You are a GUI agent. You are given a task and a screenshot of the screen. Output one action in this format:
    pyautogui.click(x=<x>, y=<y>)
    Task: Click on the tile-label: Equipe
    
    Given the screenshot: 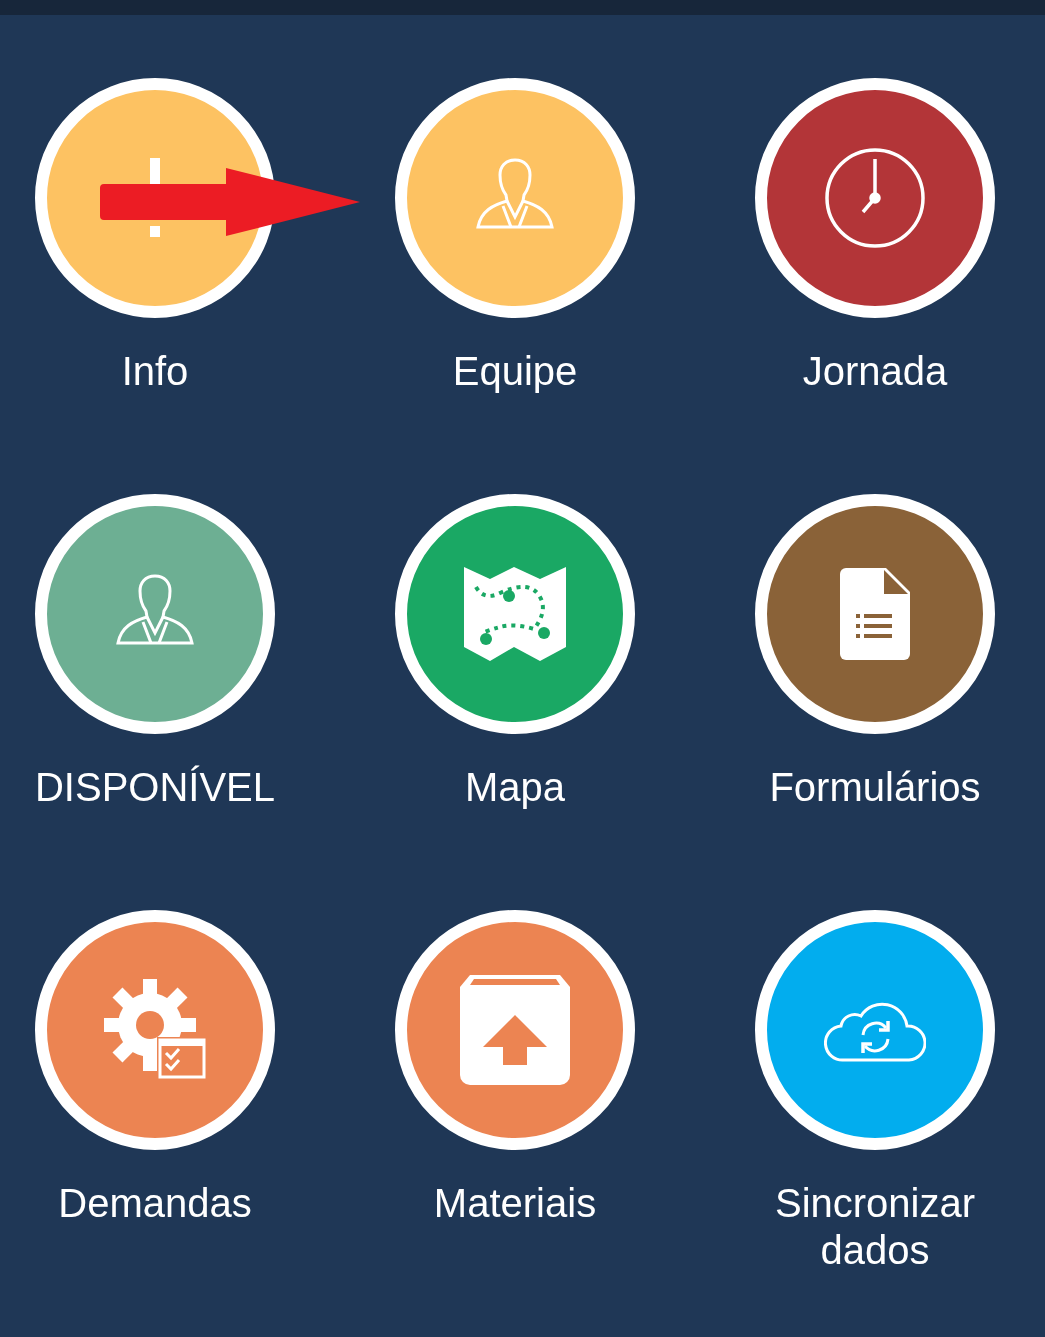 What is the action you would take?
    pyautogui.click(x=515, y=371)
    